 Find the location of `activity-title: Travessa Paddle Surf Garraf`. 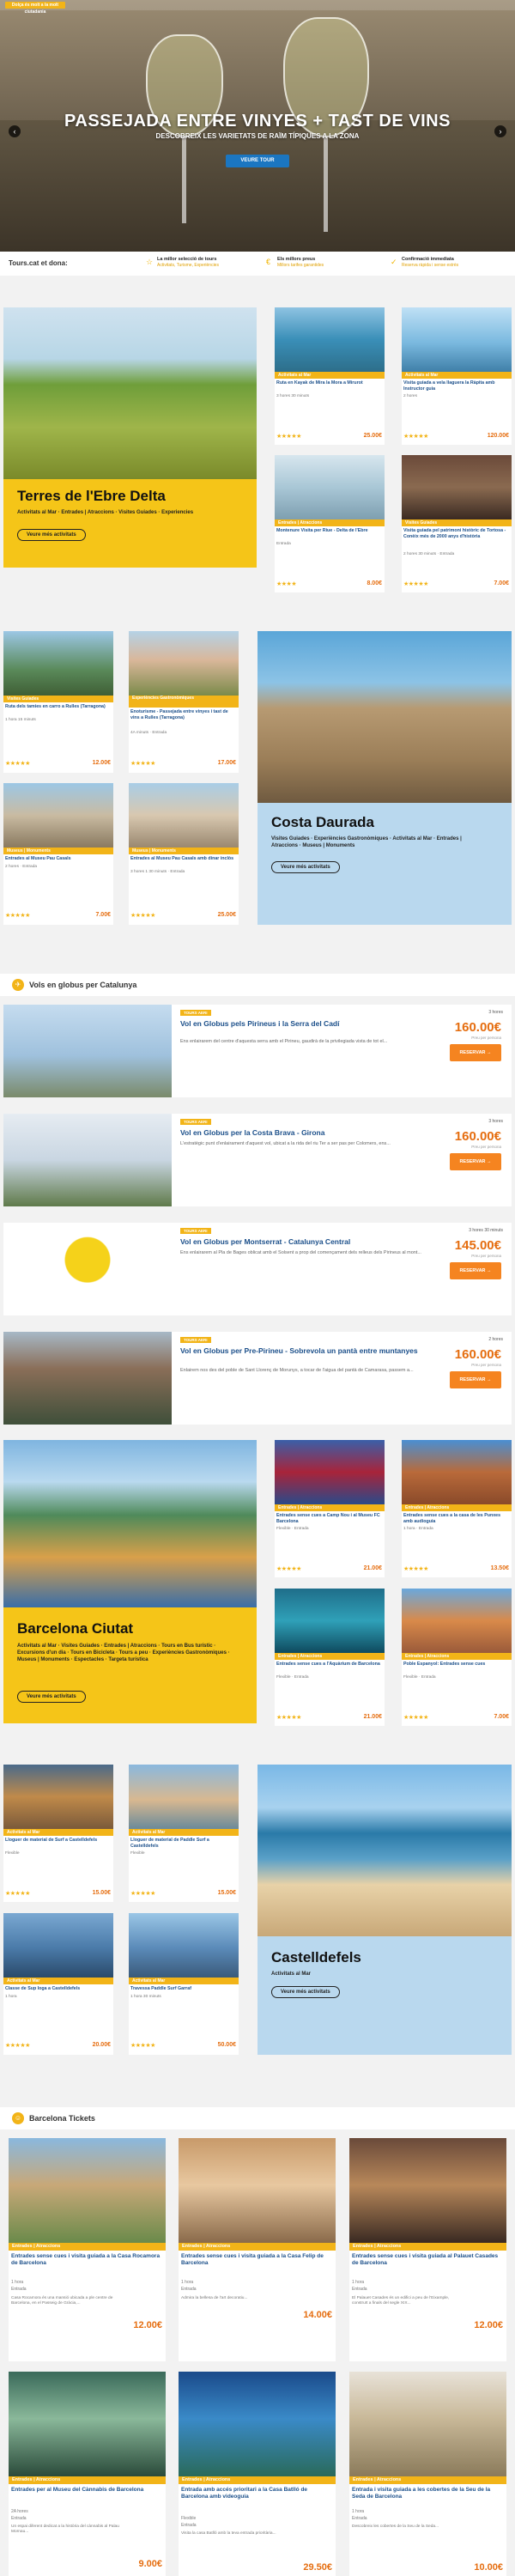

activity-title: Travessa Paddle Surf Garraf is located at coordinates (183, 1989).